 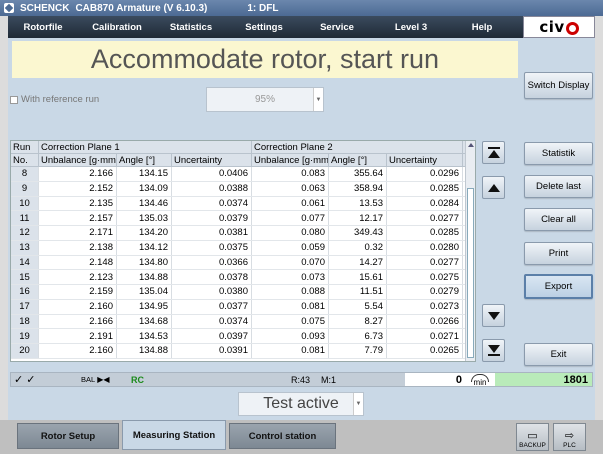 I want to click on header-angle-1: Angle [°], so click(x=144, y=160).